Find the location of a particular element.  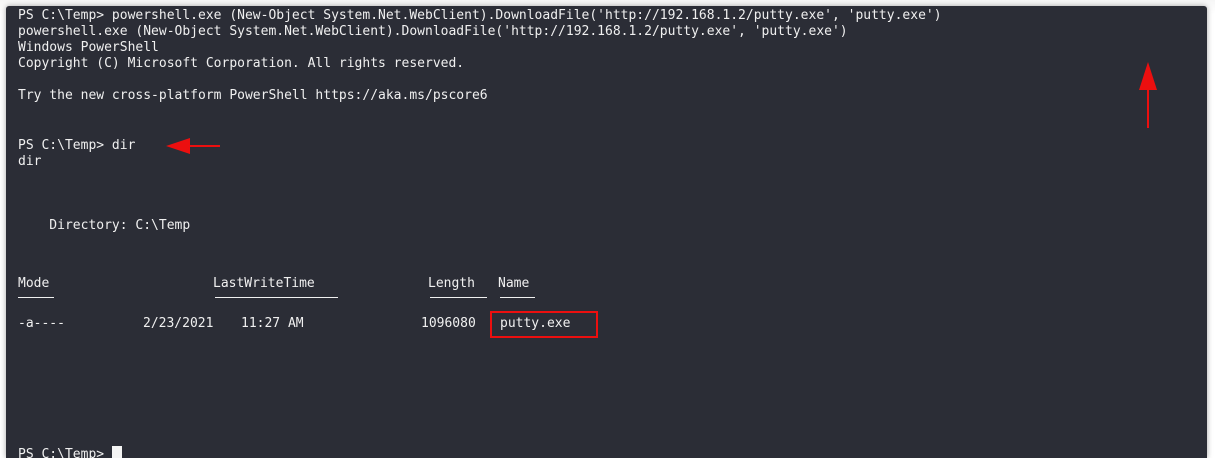

header-mode: Mode is located at coordinates (34, 283).